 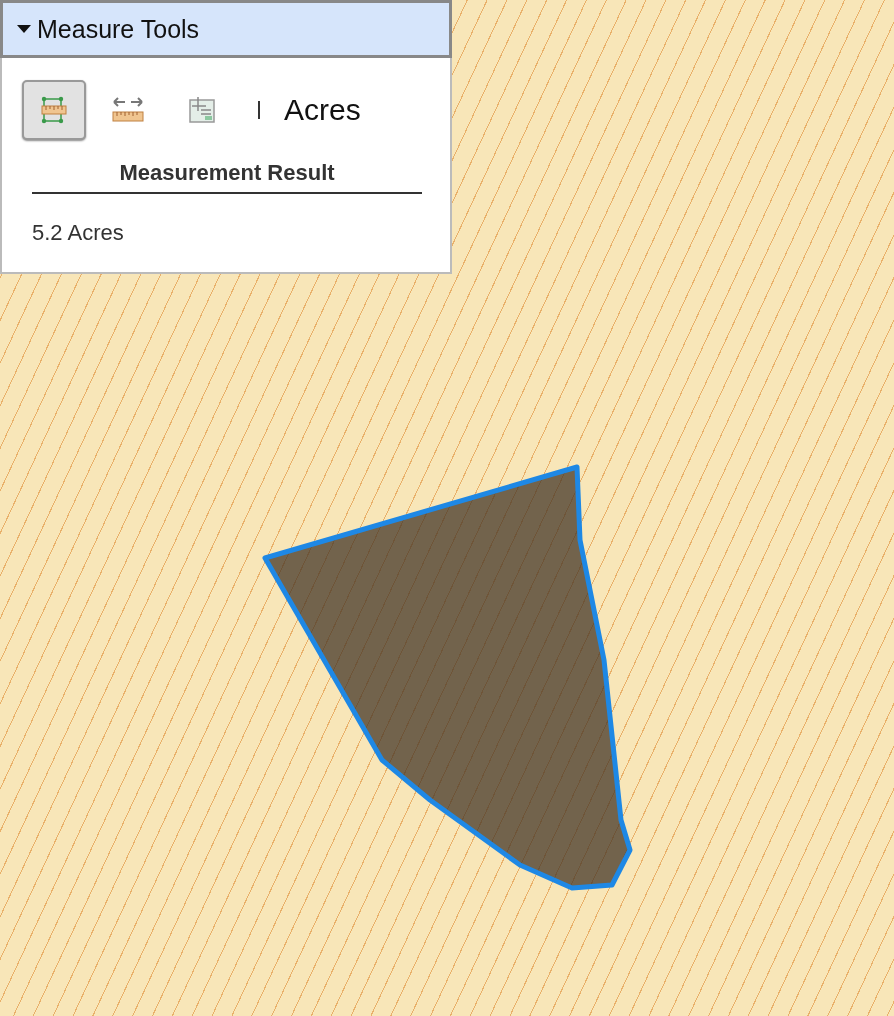 What do you see at coordinates (227, 177) in the screenshot?
I see `result-heading: Measurement Result` at bounding box center [227, 177].